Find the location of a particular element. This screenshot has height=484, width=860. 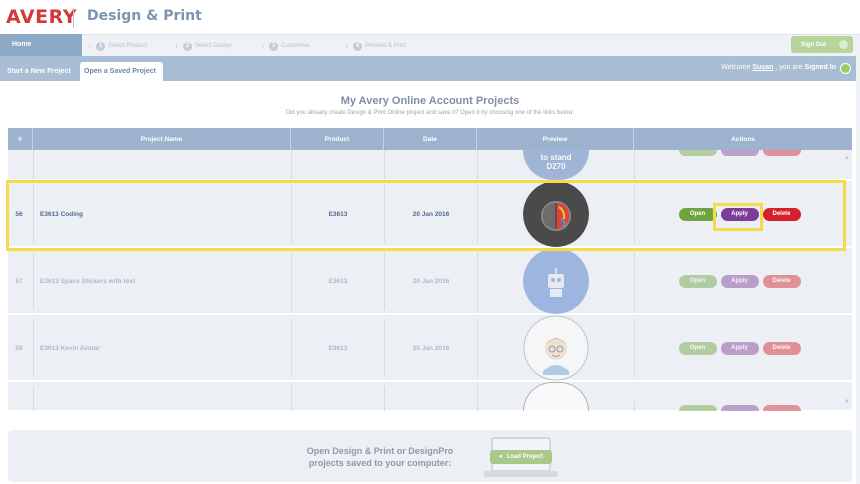

column-header-project-name: Project Name is located at coordinates (162, 139).